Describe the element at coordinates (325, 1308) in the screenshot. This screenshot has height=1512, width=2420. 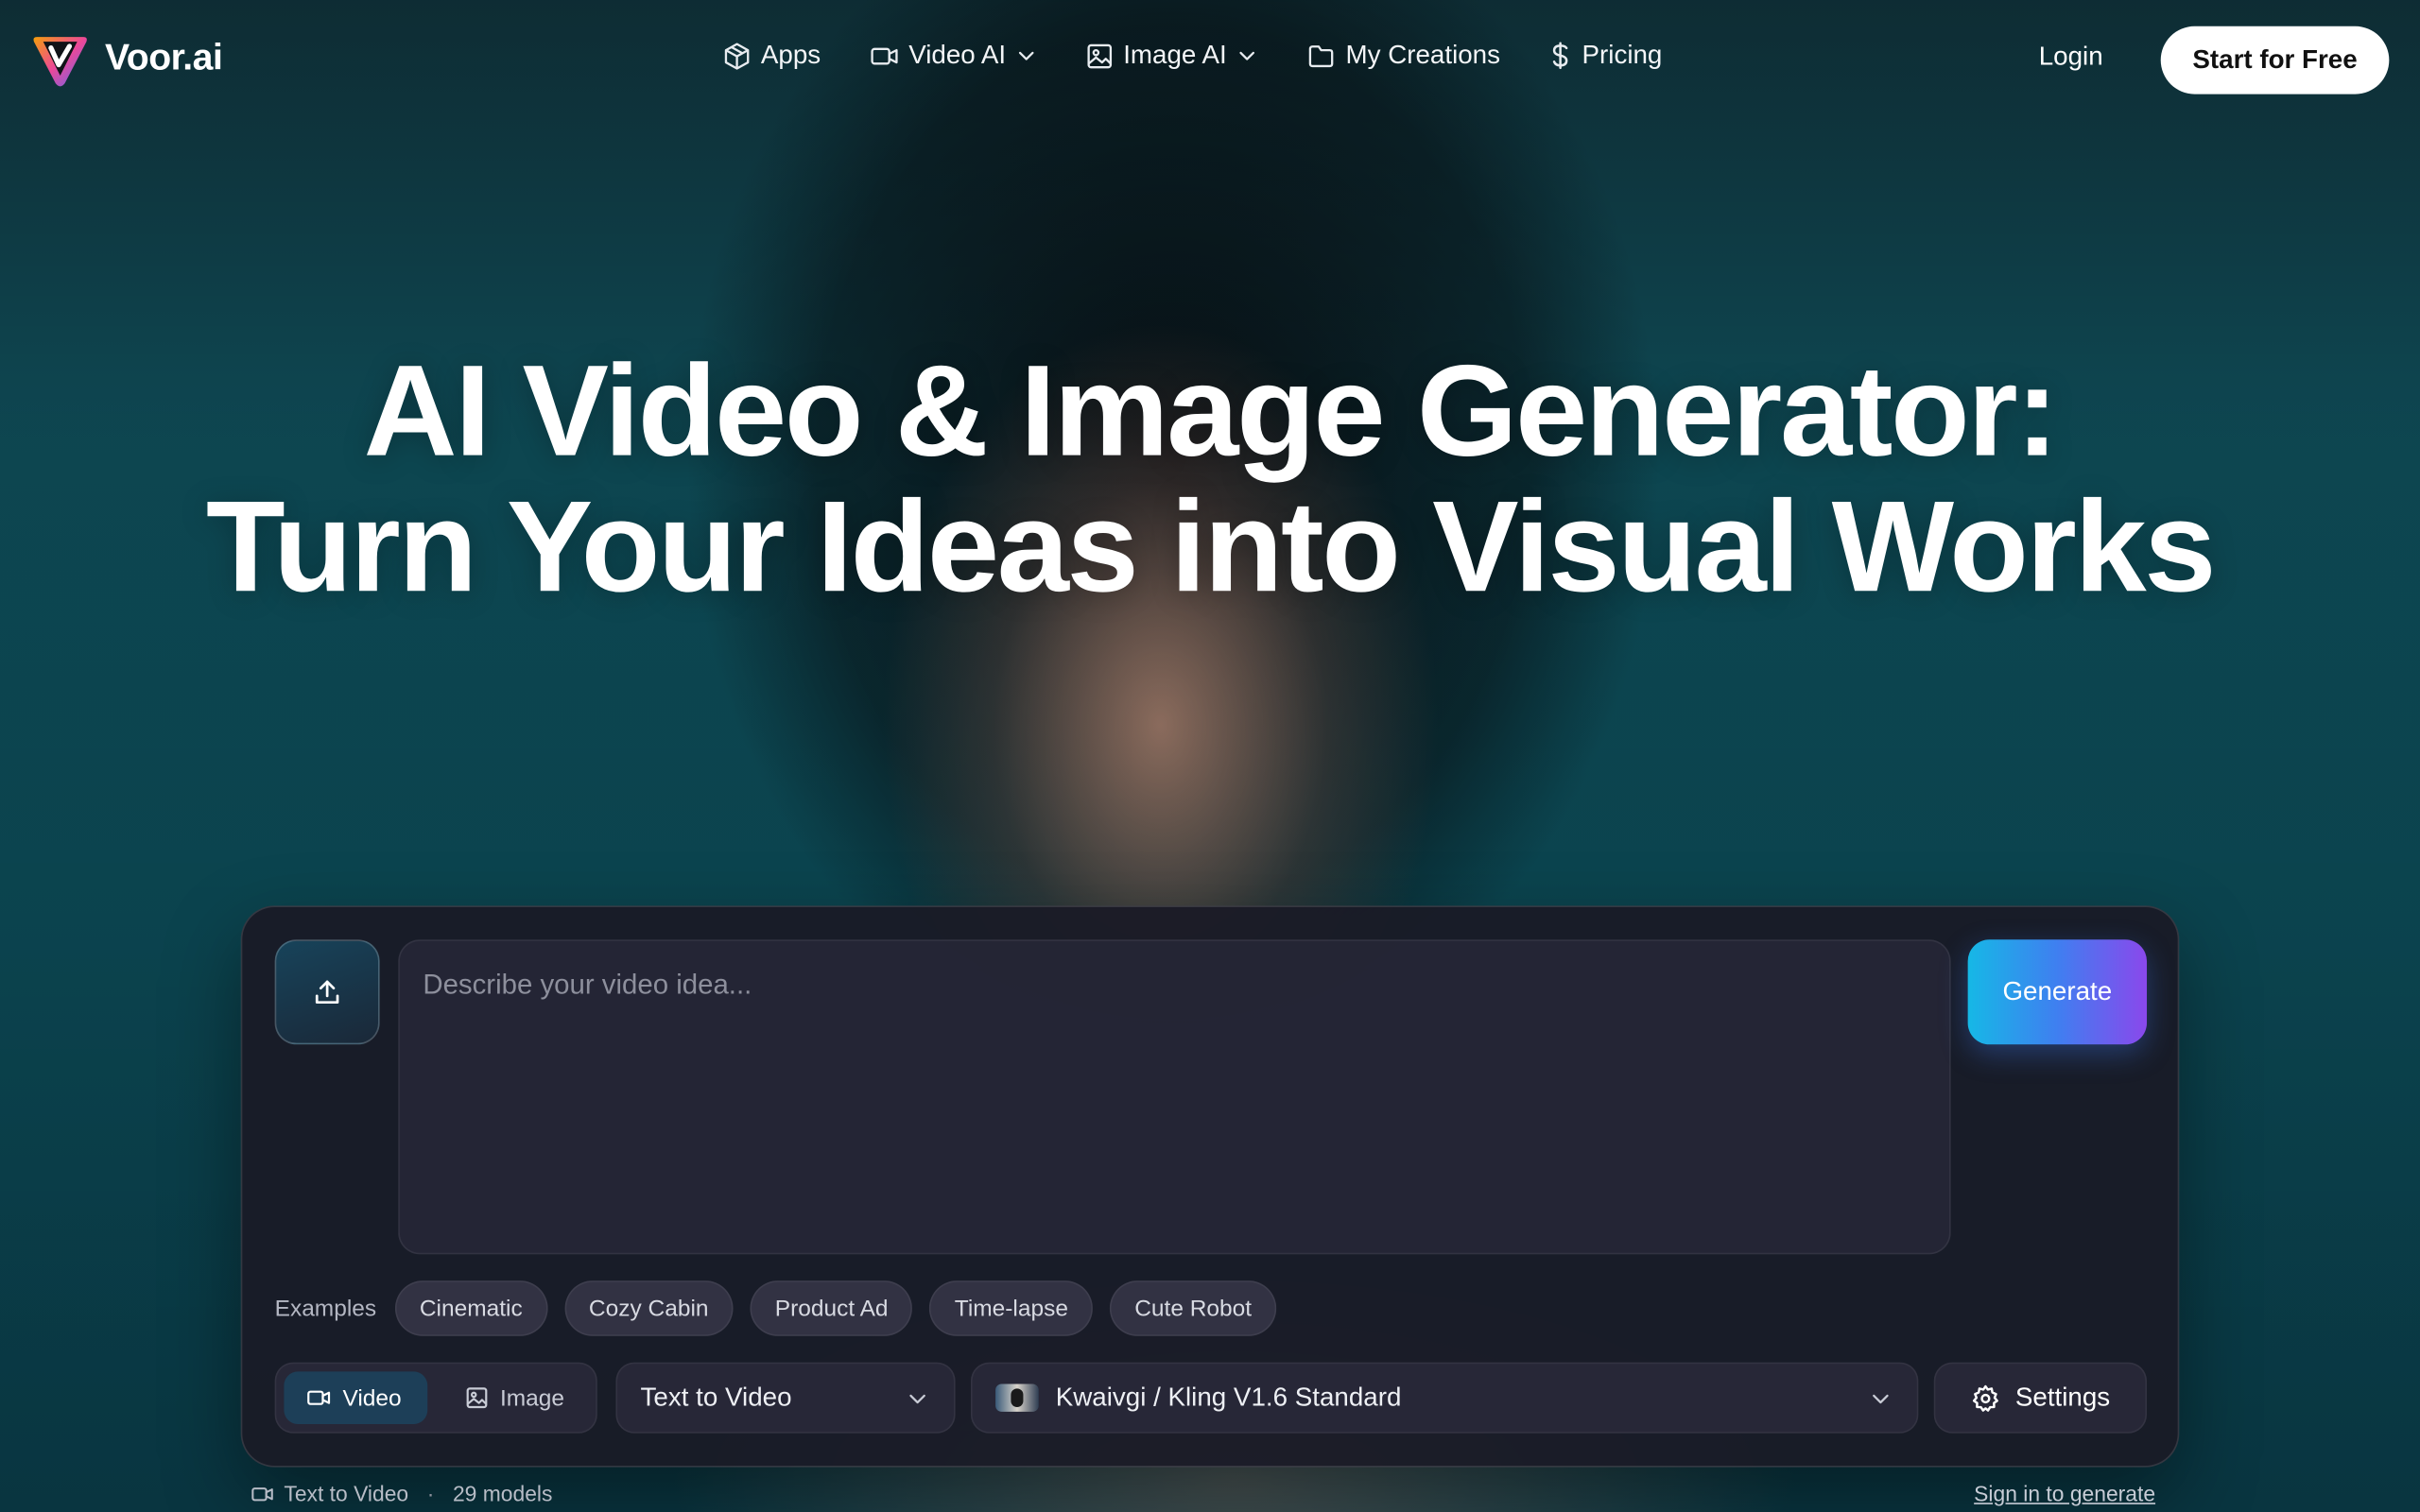
I see `examples-label: Examples` at that location.